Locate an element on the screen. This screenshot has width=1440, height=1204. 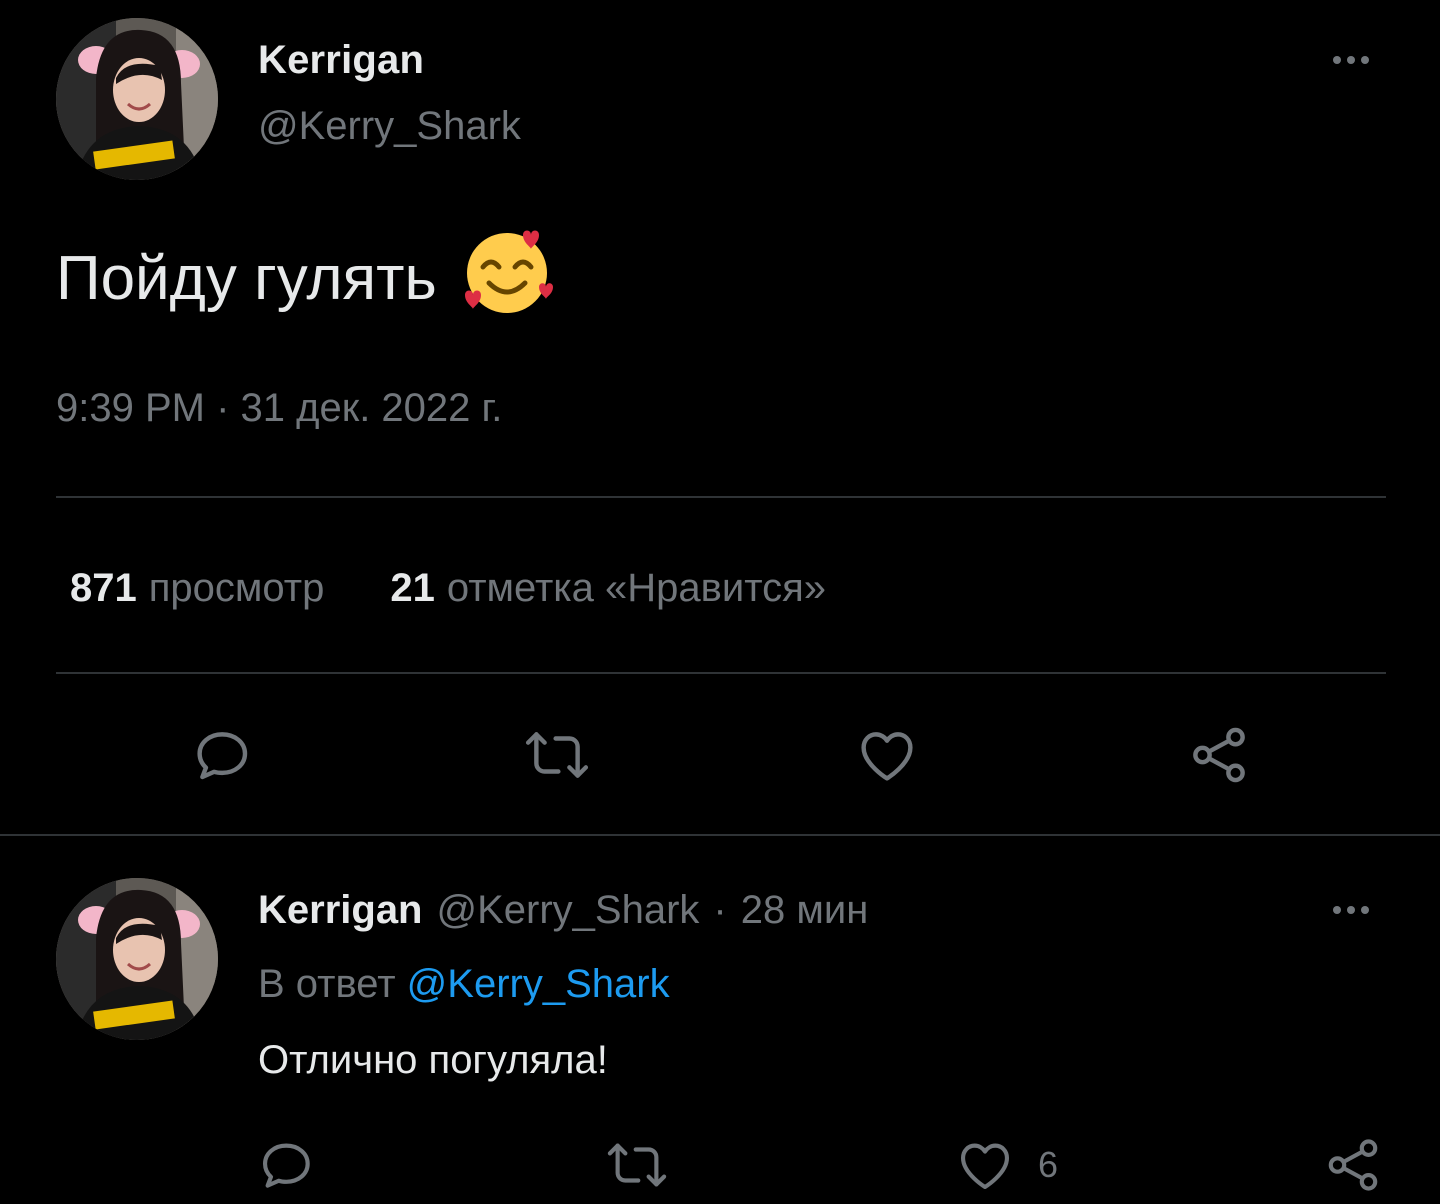
views-label: просмотр is located at coordinates (236, 588).